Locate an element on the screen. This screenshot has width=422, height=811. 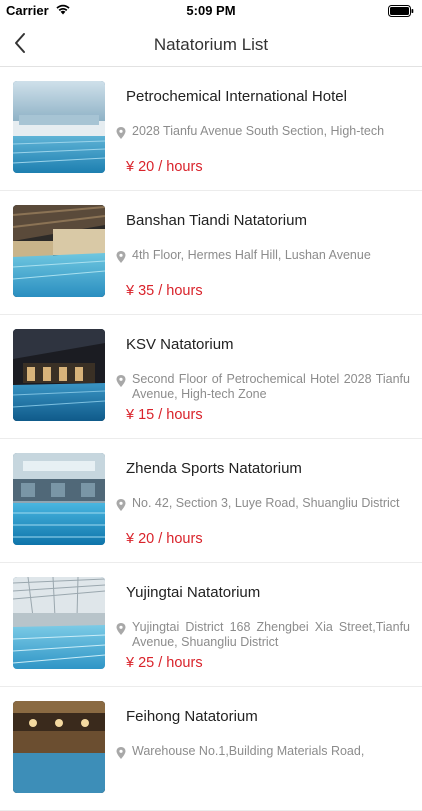
item-title: Banshan Tiandi Natatorium is located at coordinates (216, 220).